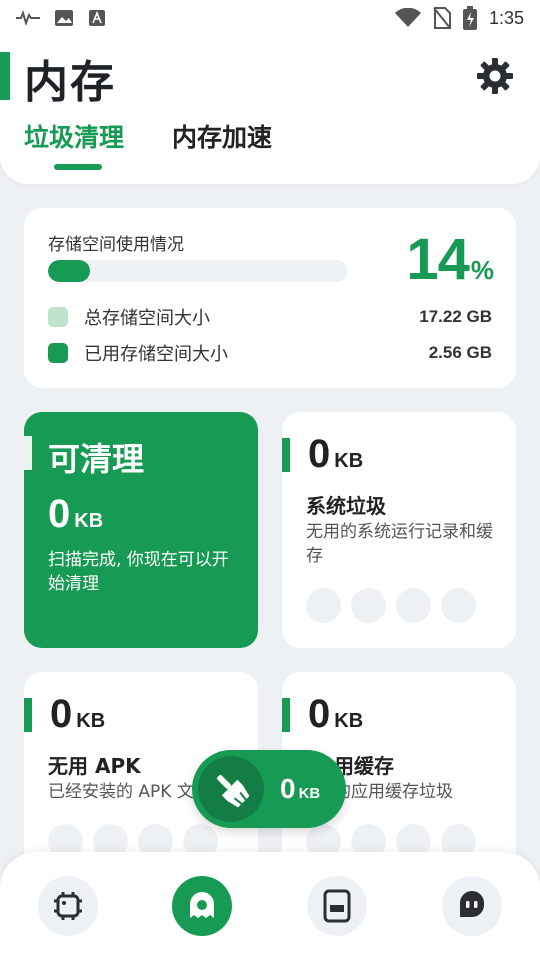 The height and width of the screenshot is (960, 540). Describe the element at coordinates (270, 18) in the screenshot. I see `status-bar: 1:35` at that location.